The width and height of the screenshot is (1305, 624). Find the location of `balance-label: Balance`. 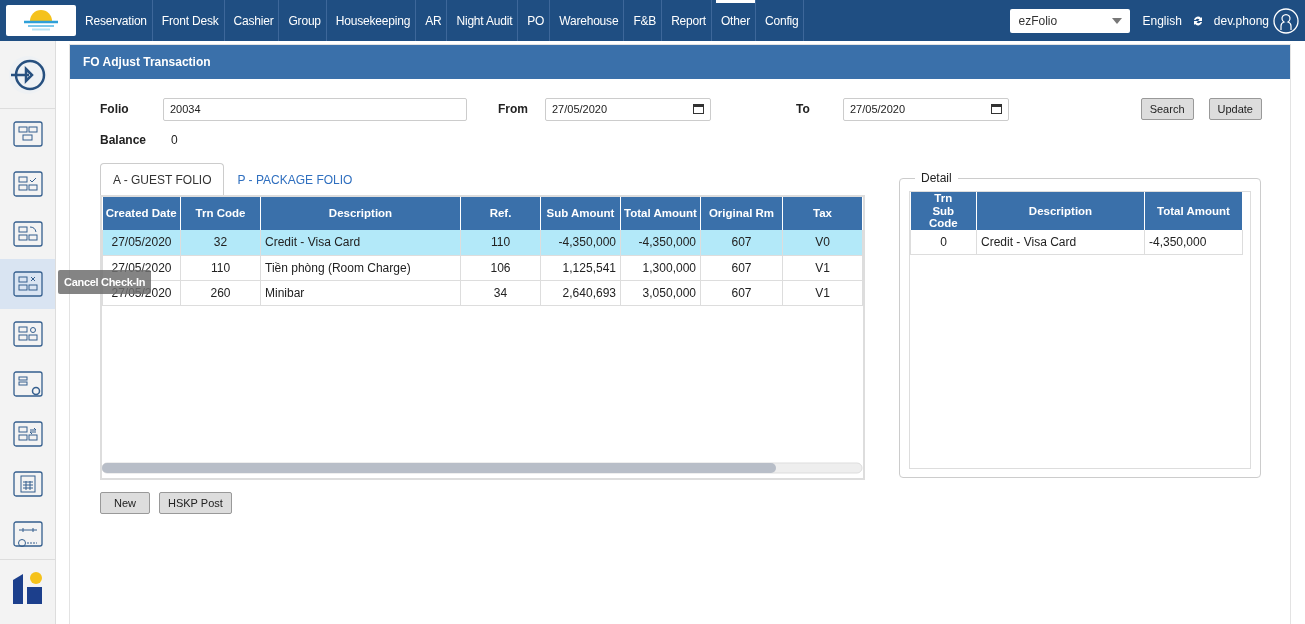

balance-label: Balance is located at coordinates (123, 140).